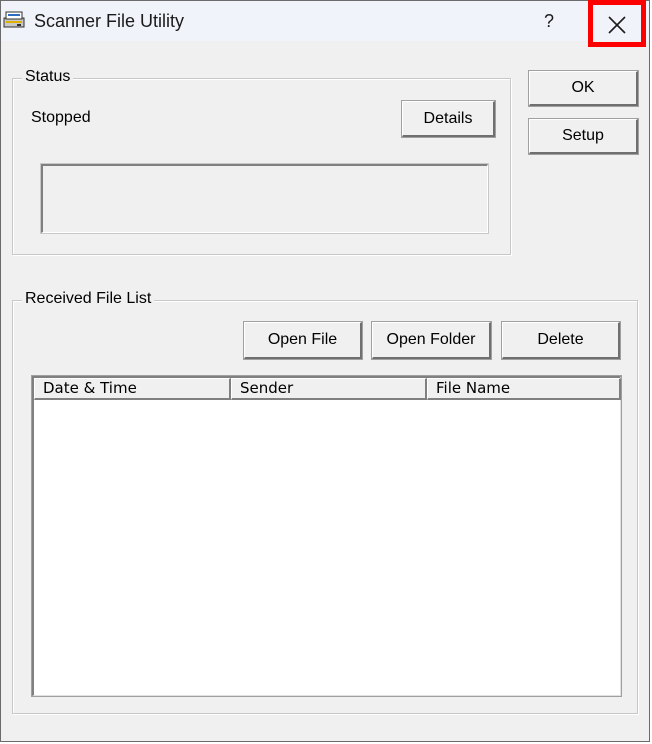 This screenshot has height=744, width=652. Describe the element at coordinates (583, 136) in the screenshot. I see `setup-button: Setup` at that location.